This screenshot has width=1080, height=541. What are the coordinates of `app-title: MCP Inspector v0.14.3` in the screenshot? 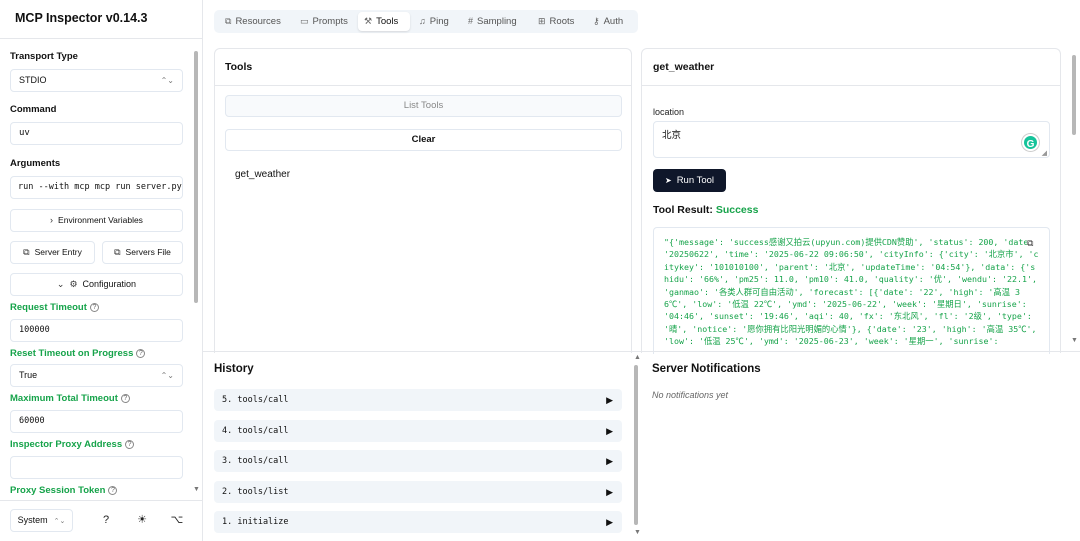 It's located at (81, 18).